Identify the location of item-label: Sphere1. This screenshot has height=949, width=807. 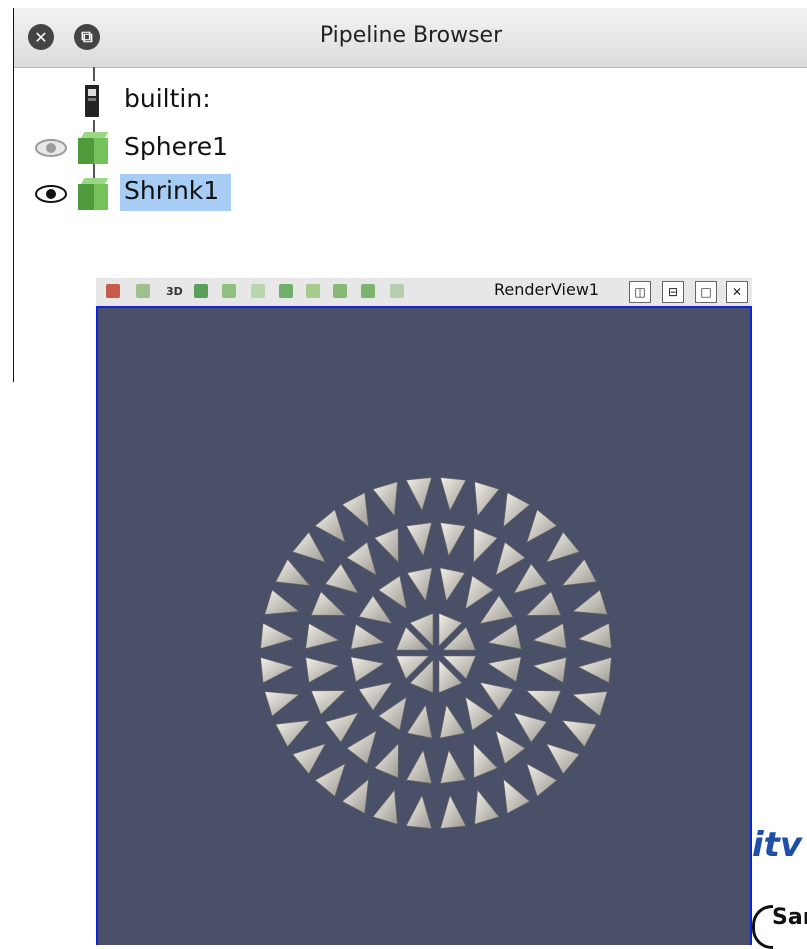
(176, 146).